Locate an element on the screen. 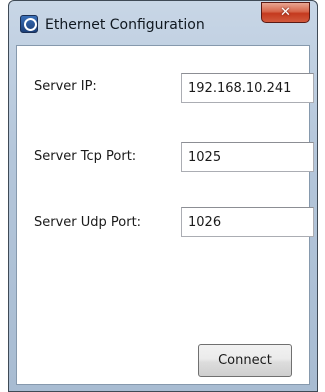  server-tcp-port-label: Server Tcp Port: is located at coordinates (85, 156).